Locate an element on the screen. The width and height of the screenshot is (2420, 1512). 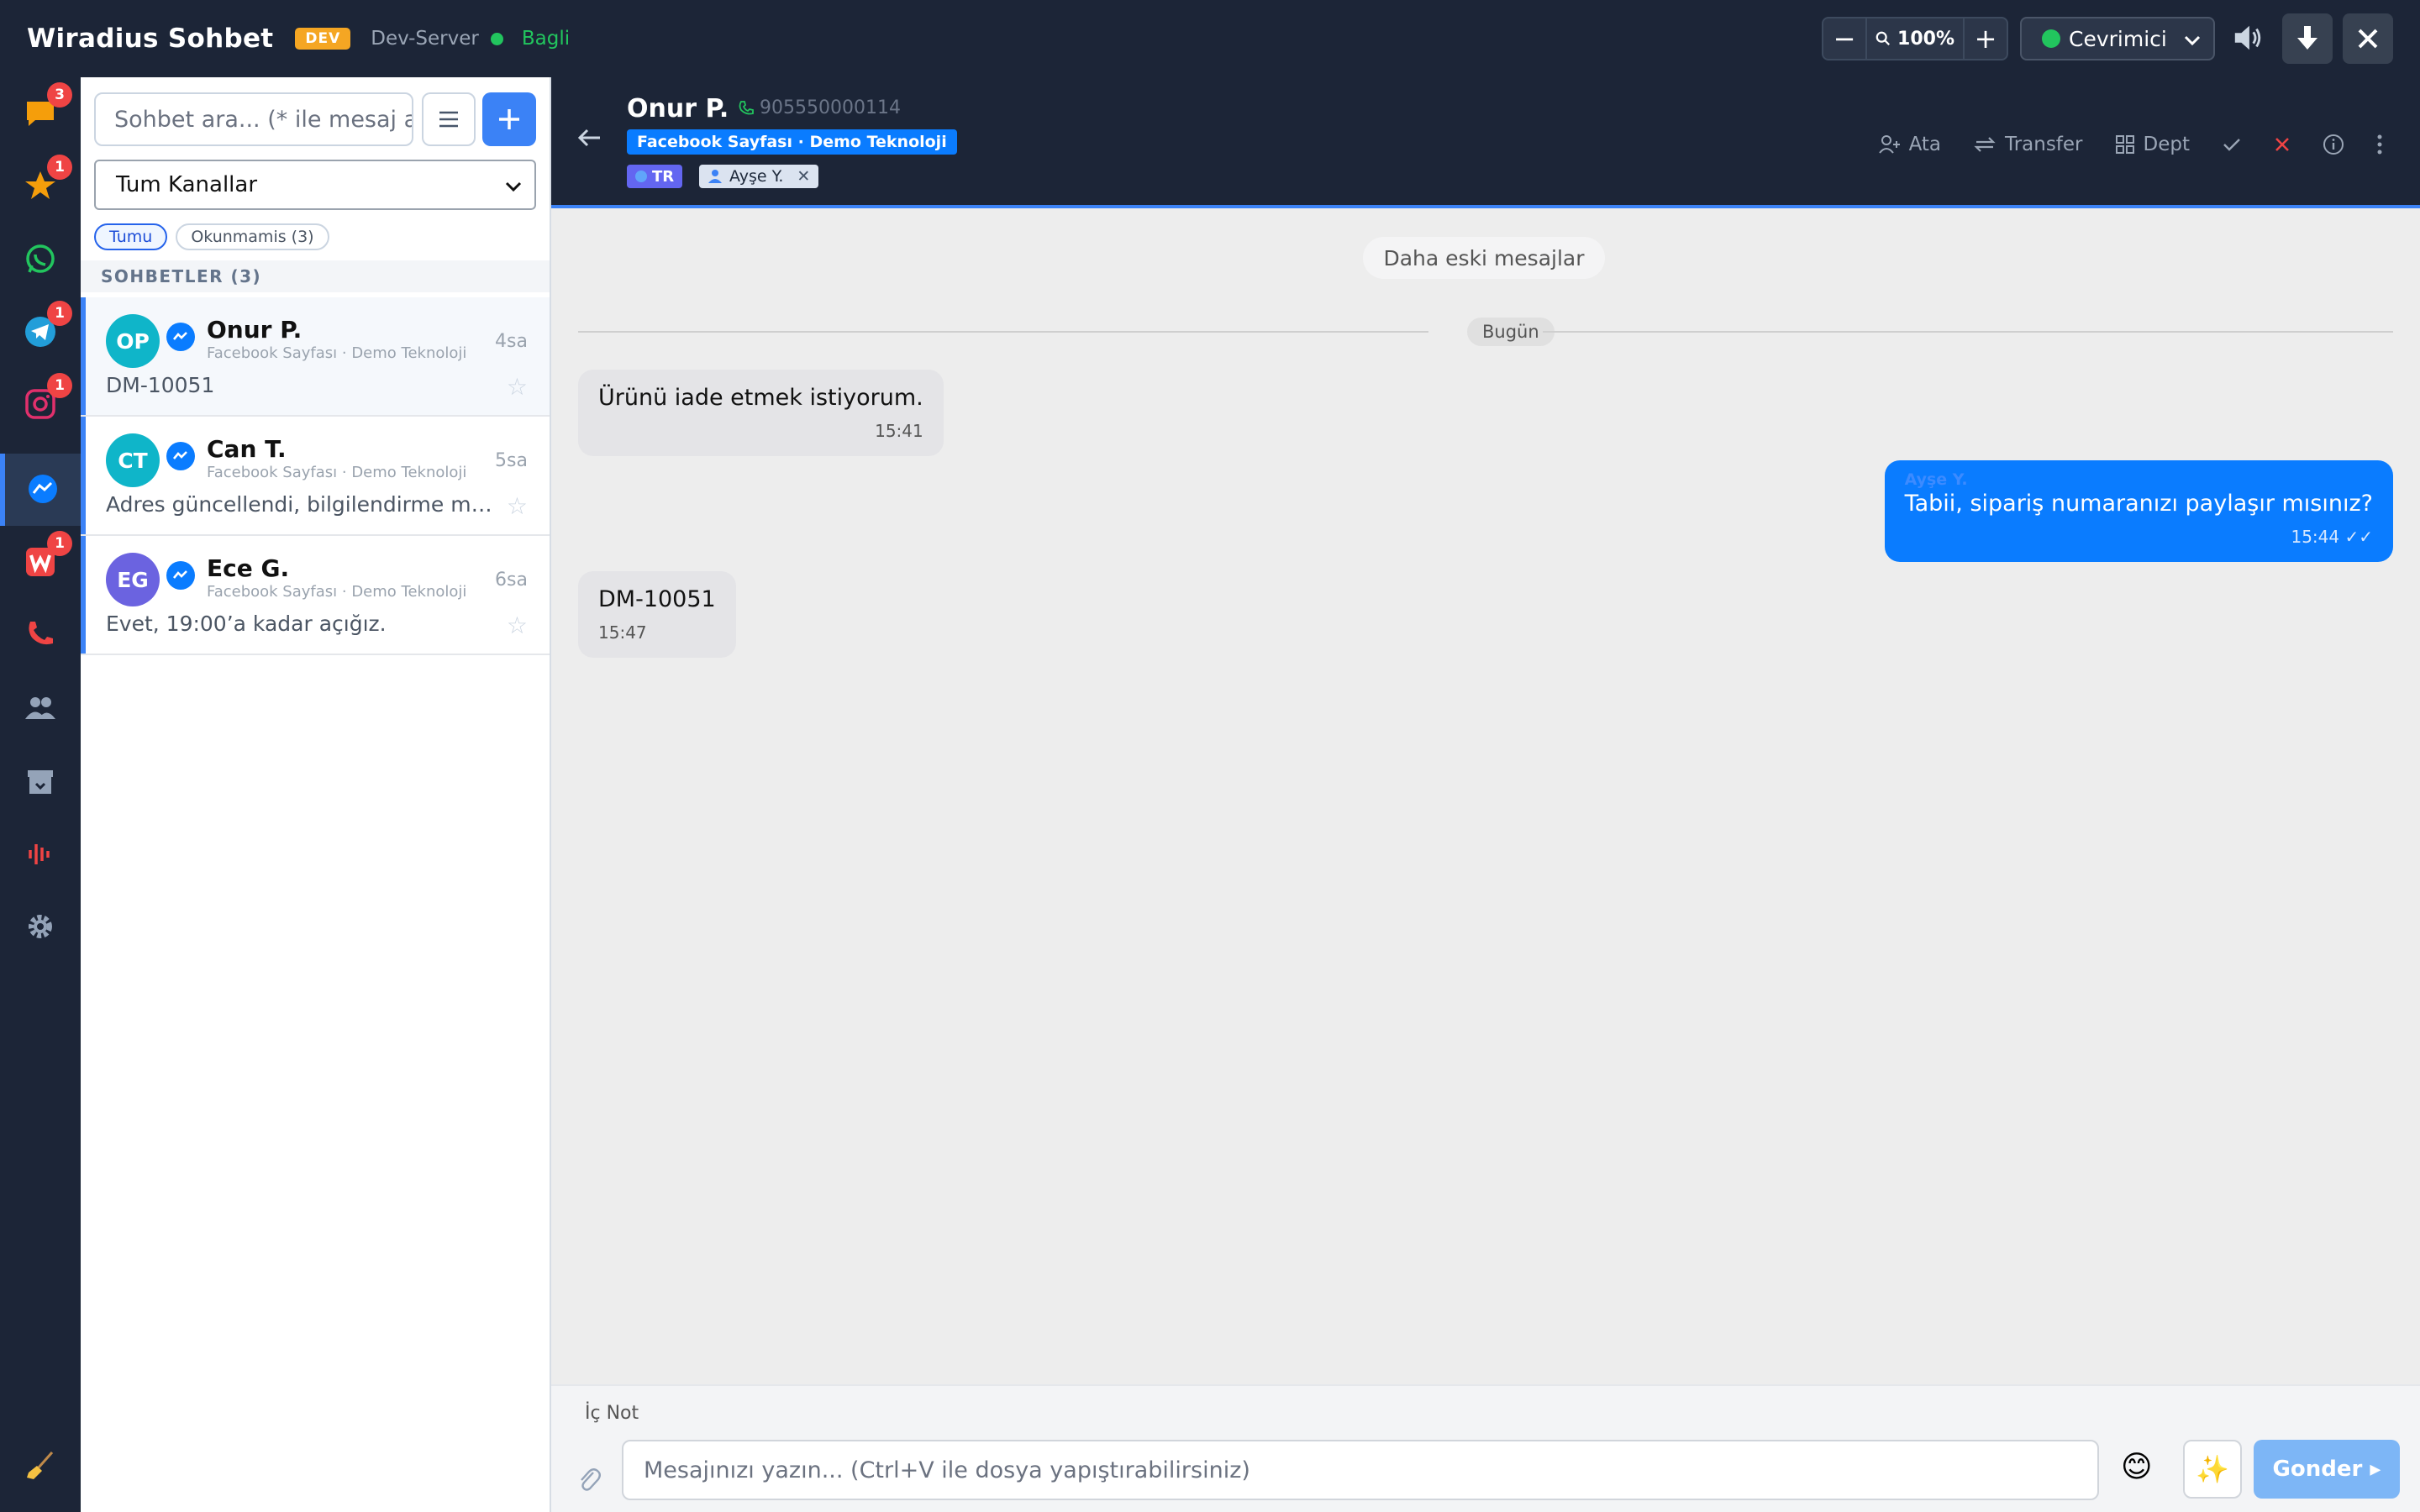
list-menu-button is located at coordinates (449, 119).